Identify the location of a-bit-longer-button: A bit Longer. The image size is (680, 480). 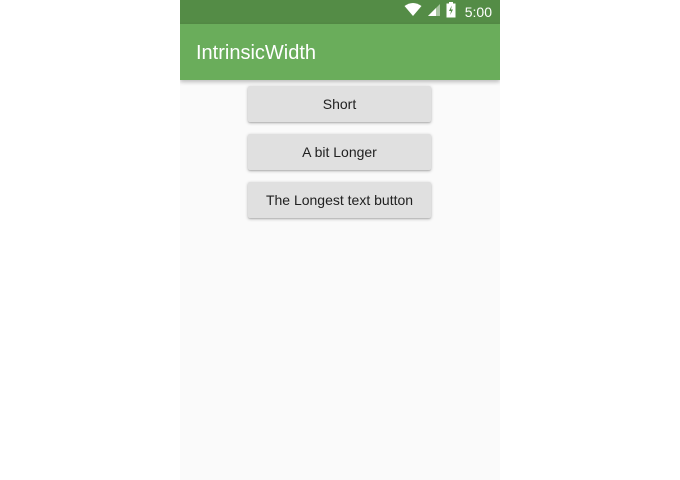
(339, 152).